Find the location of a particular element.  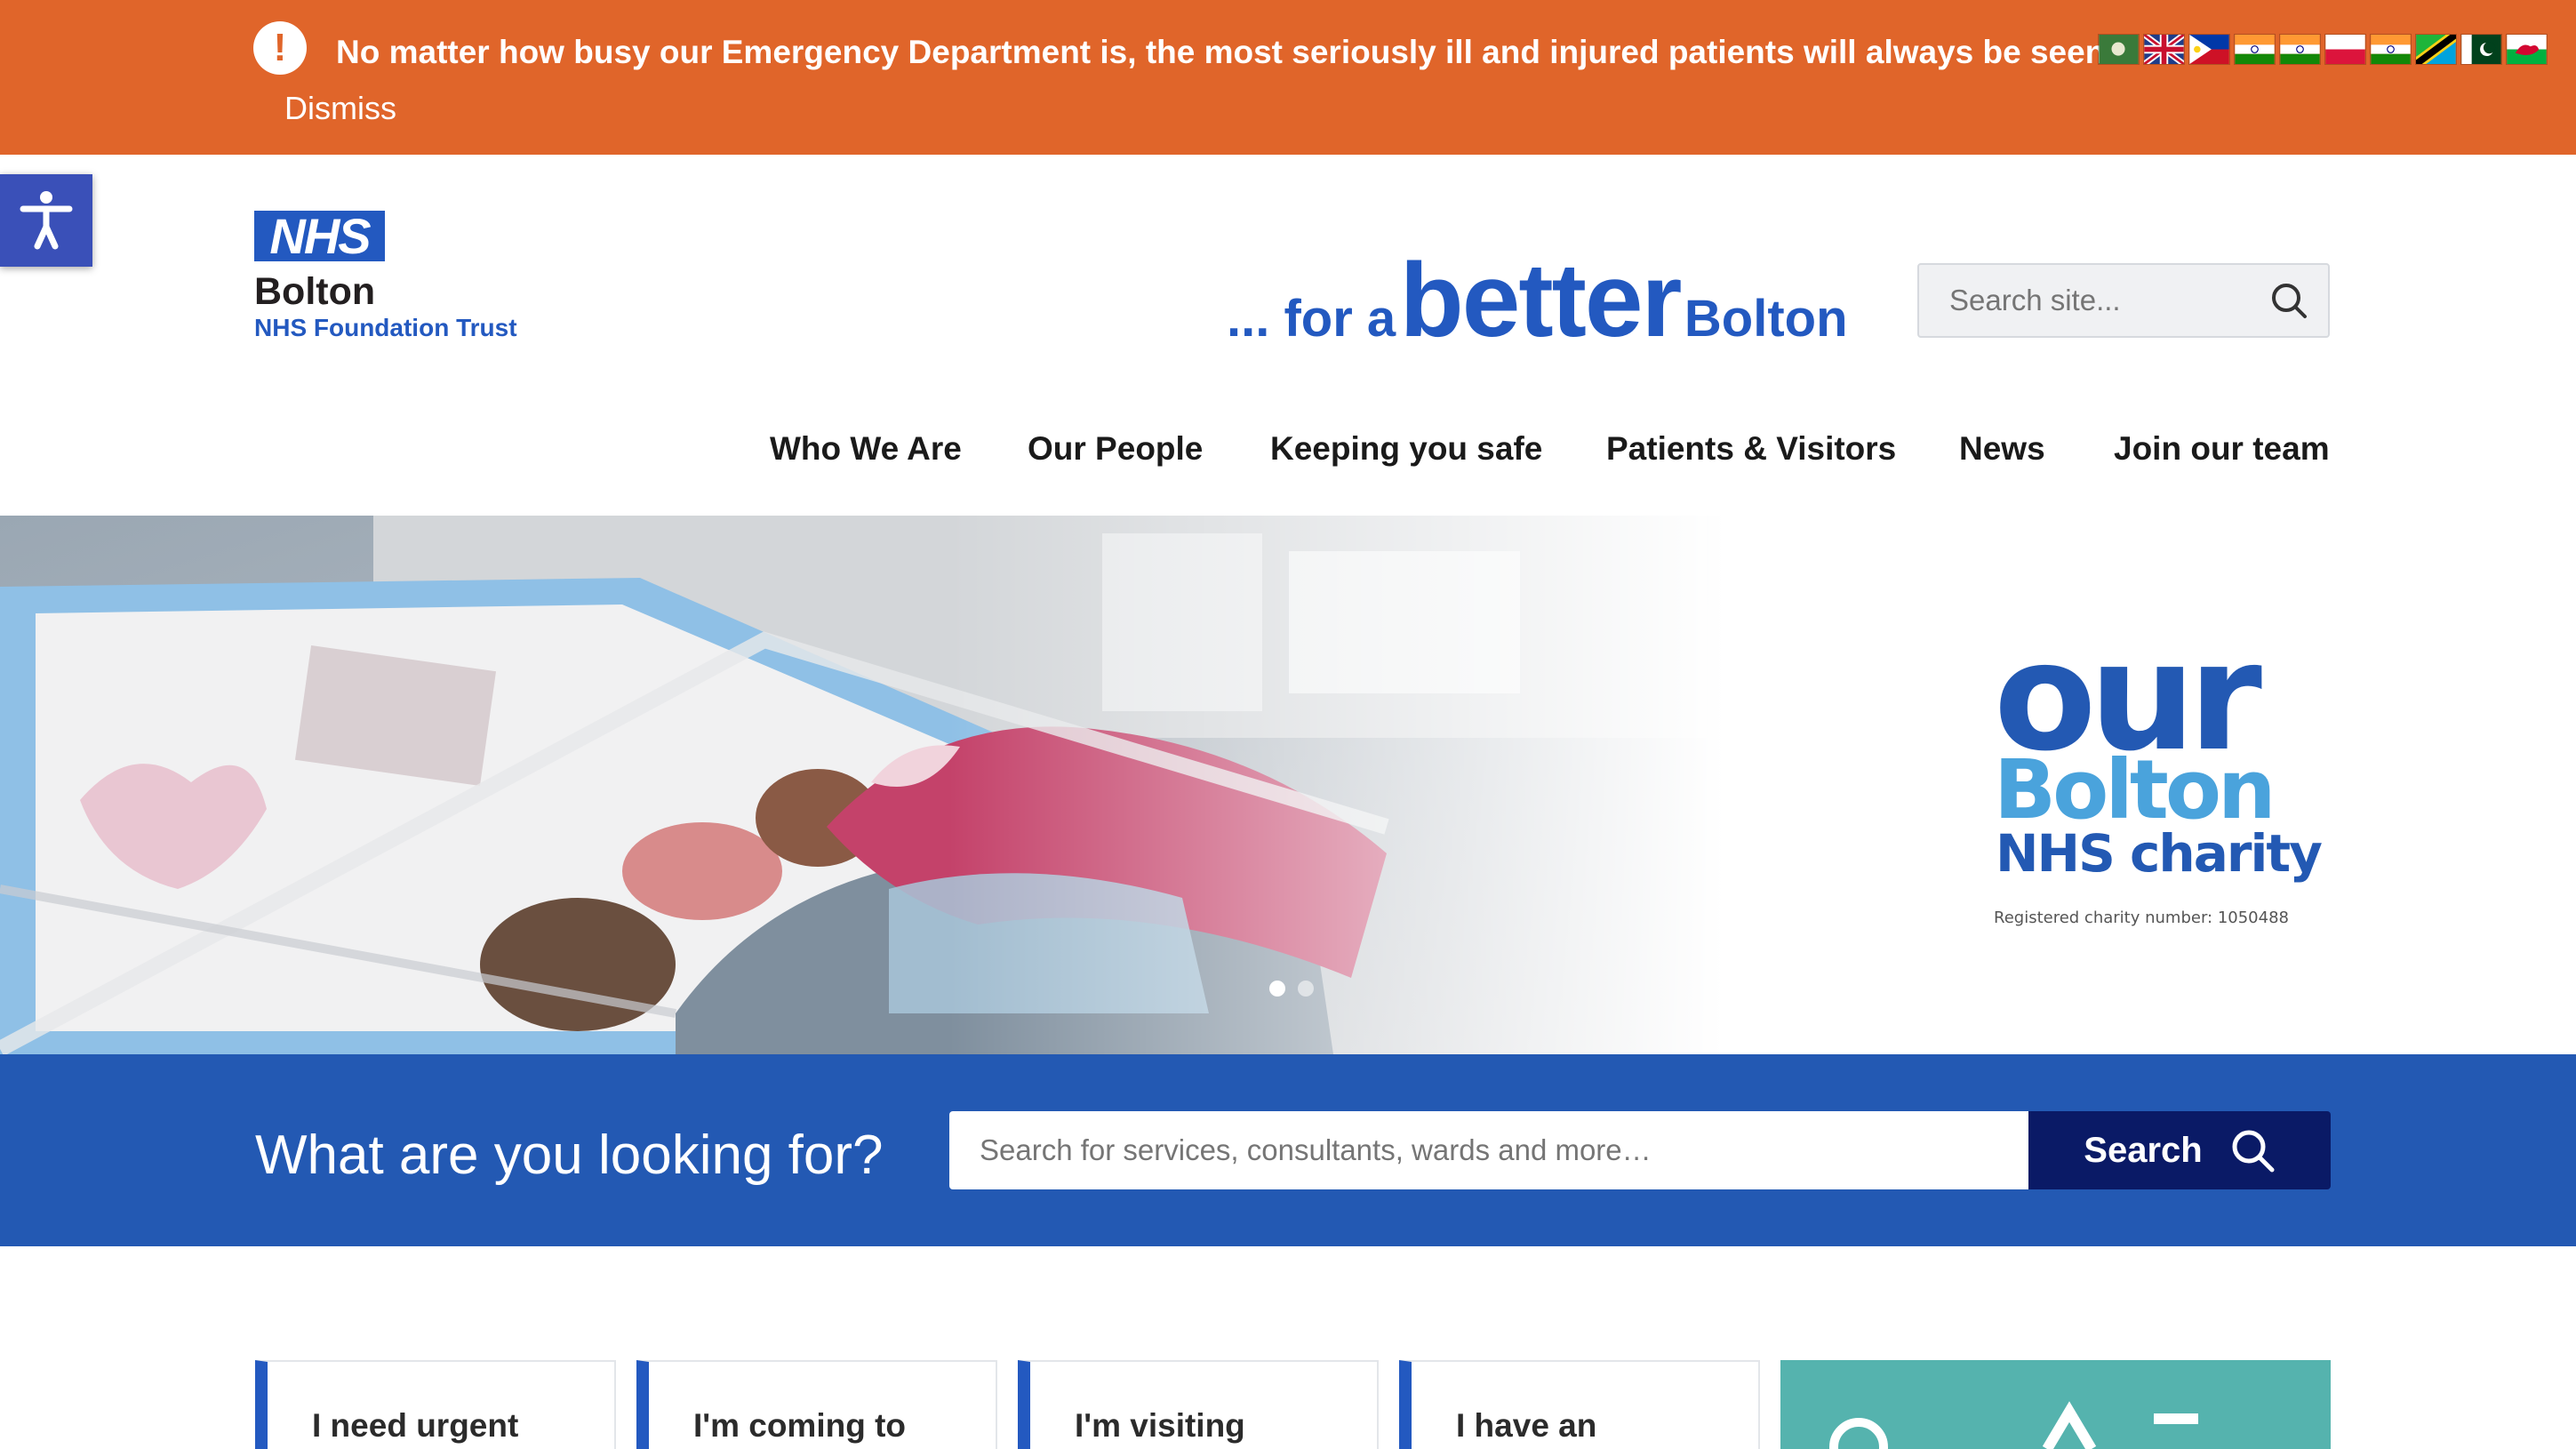

site-search-input is located at coordinates (2088, 300).